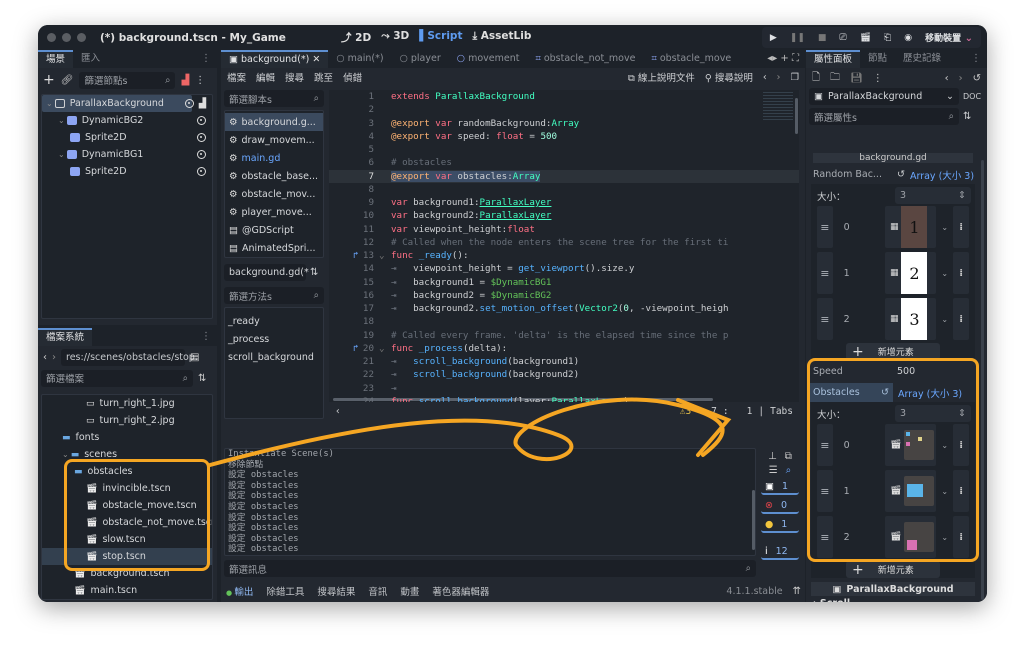 This screenshot has height=651, width=1024. I want to click on filter-warnings-toggle: ● 1, so click(780, 525).